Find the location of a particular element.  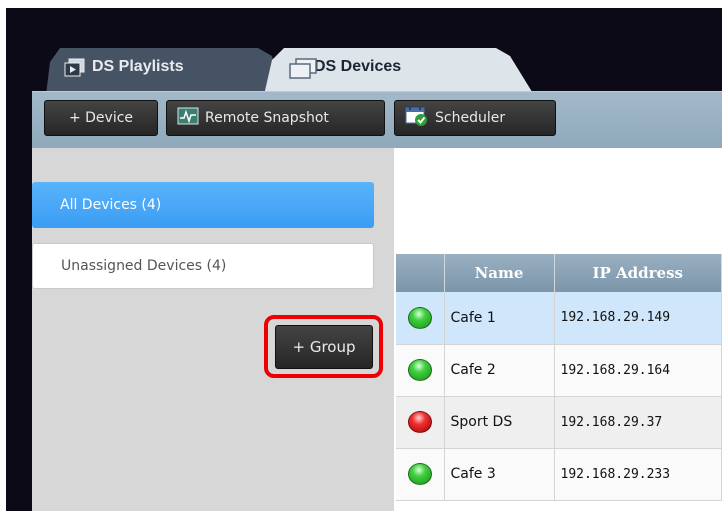

table-row: Cafe 3 192.168.29.233 is located at coordinates (559, 474).